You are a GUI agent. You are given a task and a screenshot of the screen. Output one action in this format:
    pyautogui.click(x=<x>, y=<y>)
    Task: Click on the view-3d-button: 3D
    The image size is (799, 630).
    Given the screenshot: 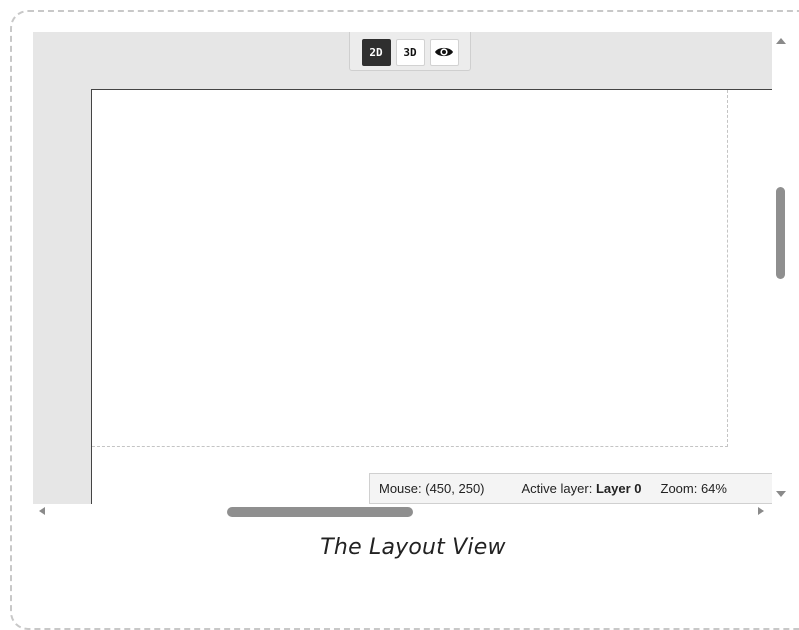 What is the action you would take?
    pyautogui.click(x=410, y=52)
    